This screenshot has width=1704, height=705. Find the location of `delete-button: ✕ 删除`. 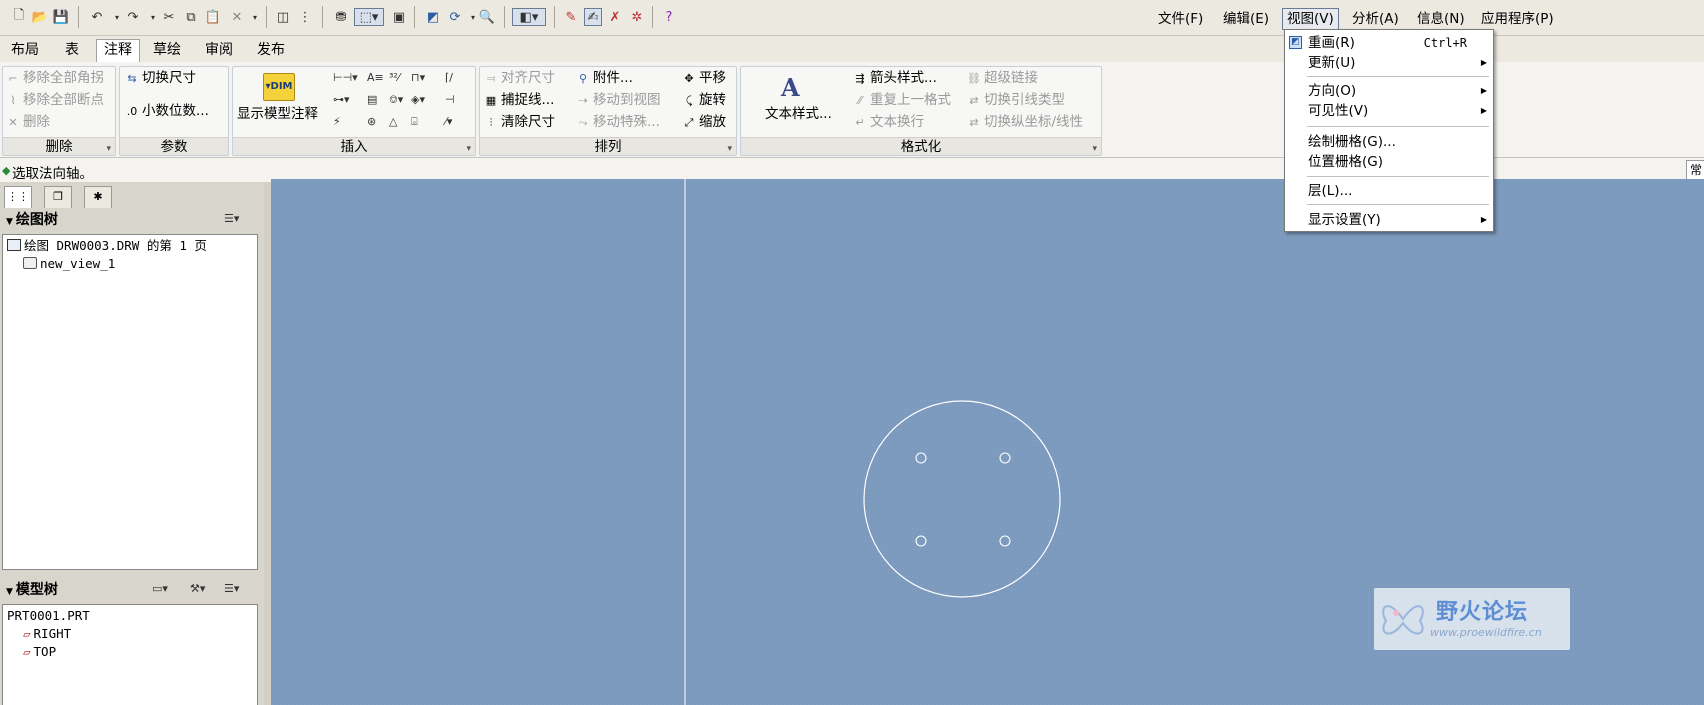

delete-button: ✕ 删除 is located at coordinates (28, 122).